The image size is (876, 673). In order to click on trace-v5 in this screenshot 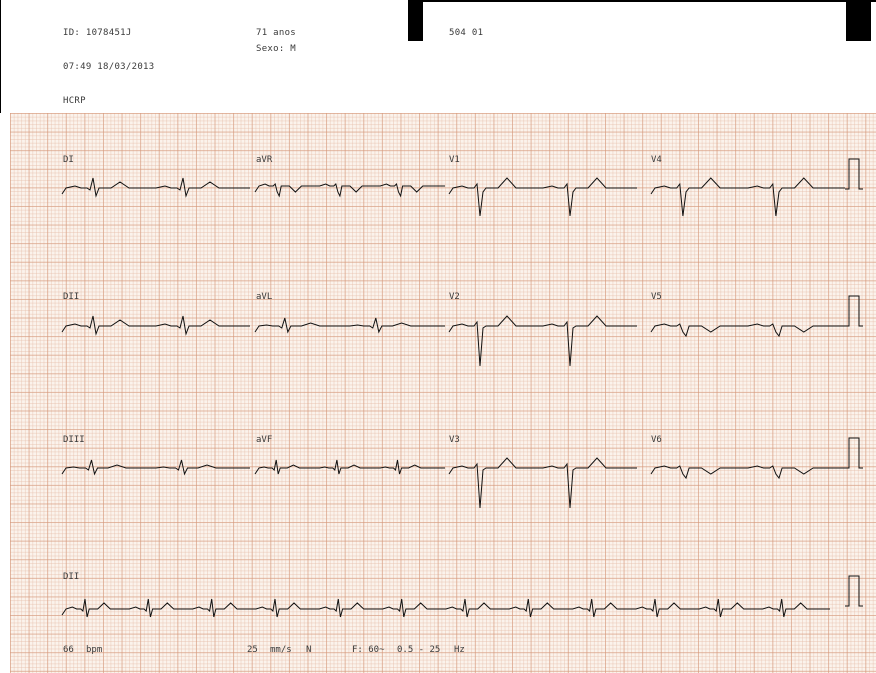, I will do `click(747, 330)`.